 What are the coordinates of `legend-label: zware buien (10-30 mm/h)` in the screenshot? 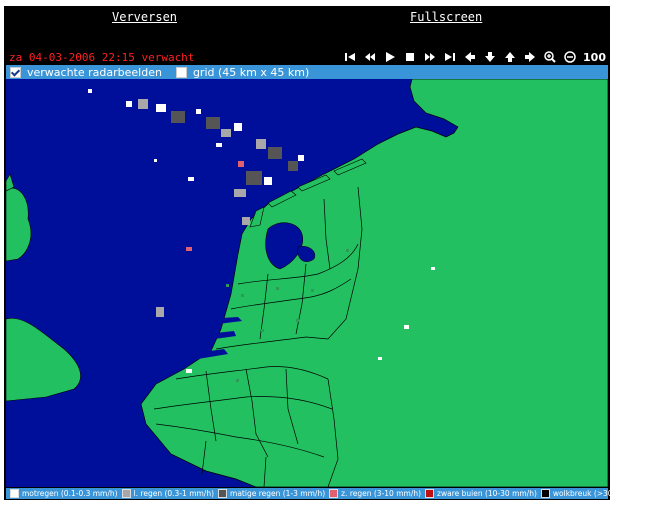 It's located at (487, 493).